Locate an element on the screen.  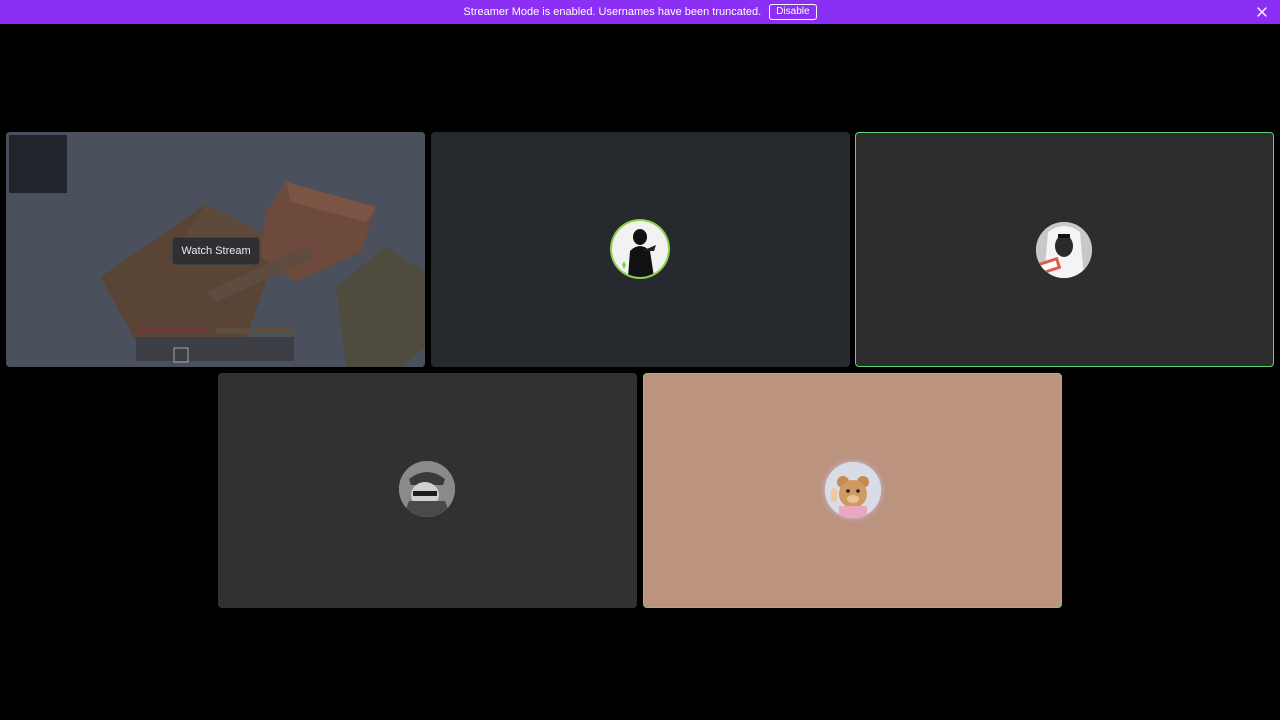
stream-minimap is located at coordinates (38, 164).